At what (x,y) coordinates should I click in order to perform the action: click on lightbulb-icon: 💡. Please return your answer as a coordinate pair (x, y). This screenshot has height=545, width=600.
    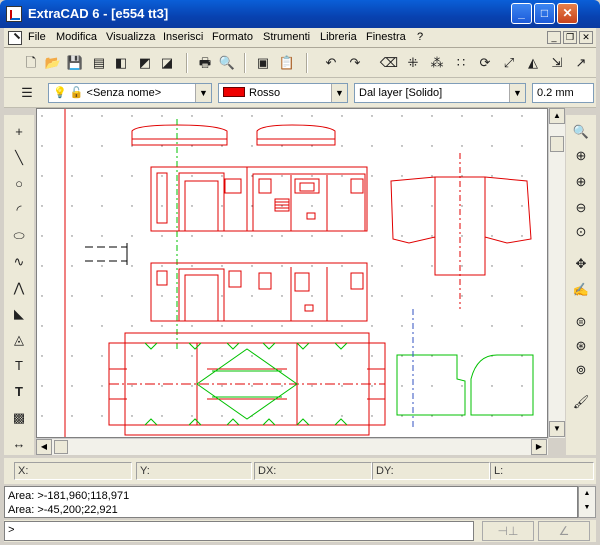
    Looking at the image, I should click on (60, 93).